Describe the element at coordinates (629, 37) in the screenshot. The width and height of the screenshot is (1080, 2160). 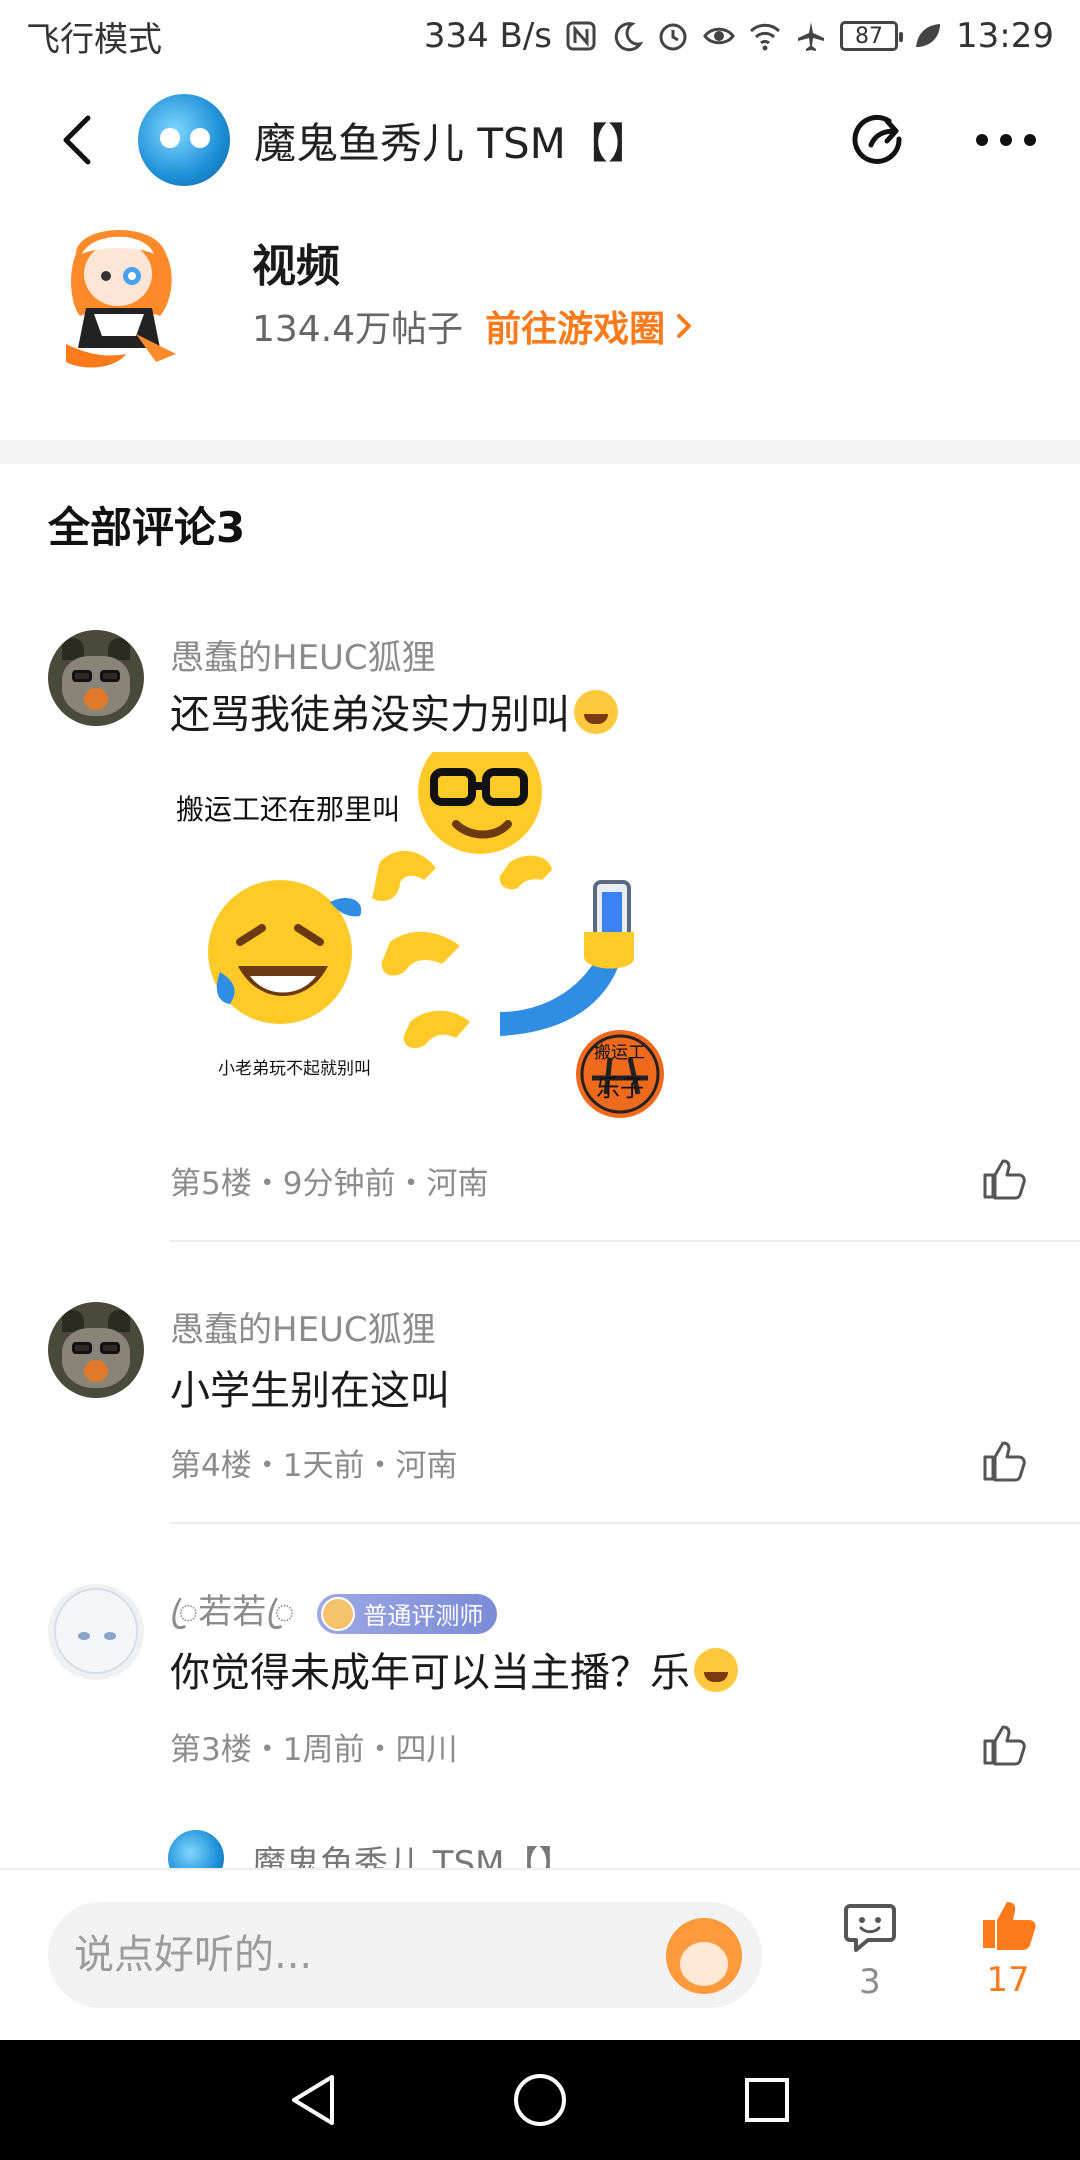
I see `moon-icon` at that location.